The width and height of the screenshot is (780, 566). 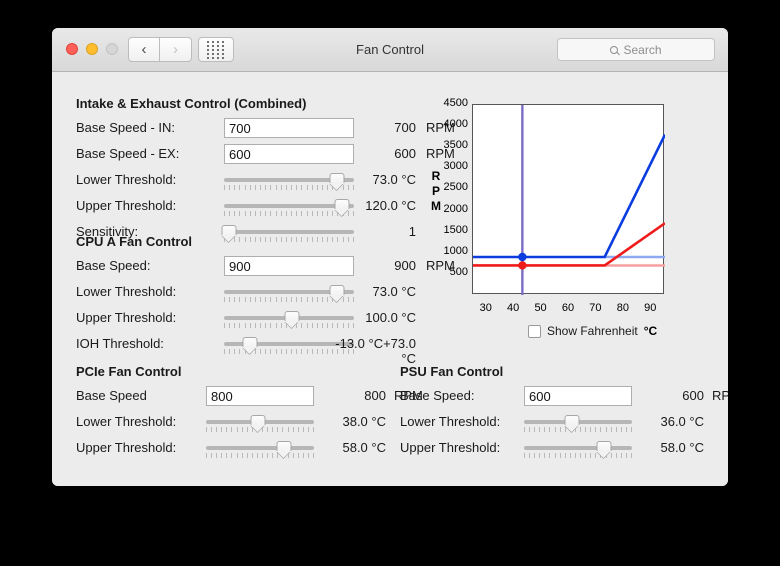 I want to click on row-value: 100.0 °C, so click(x=390, y=317).